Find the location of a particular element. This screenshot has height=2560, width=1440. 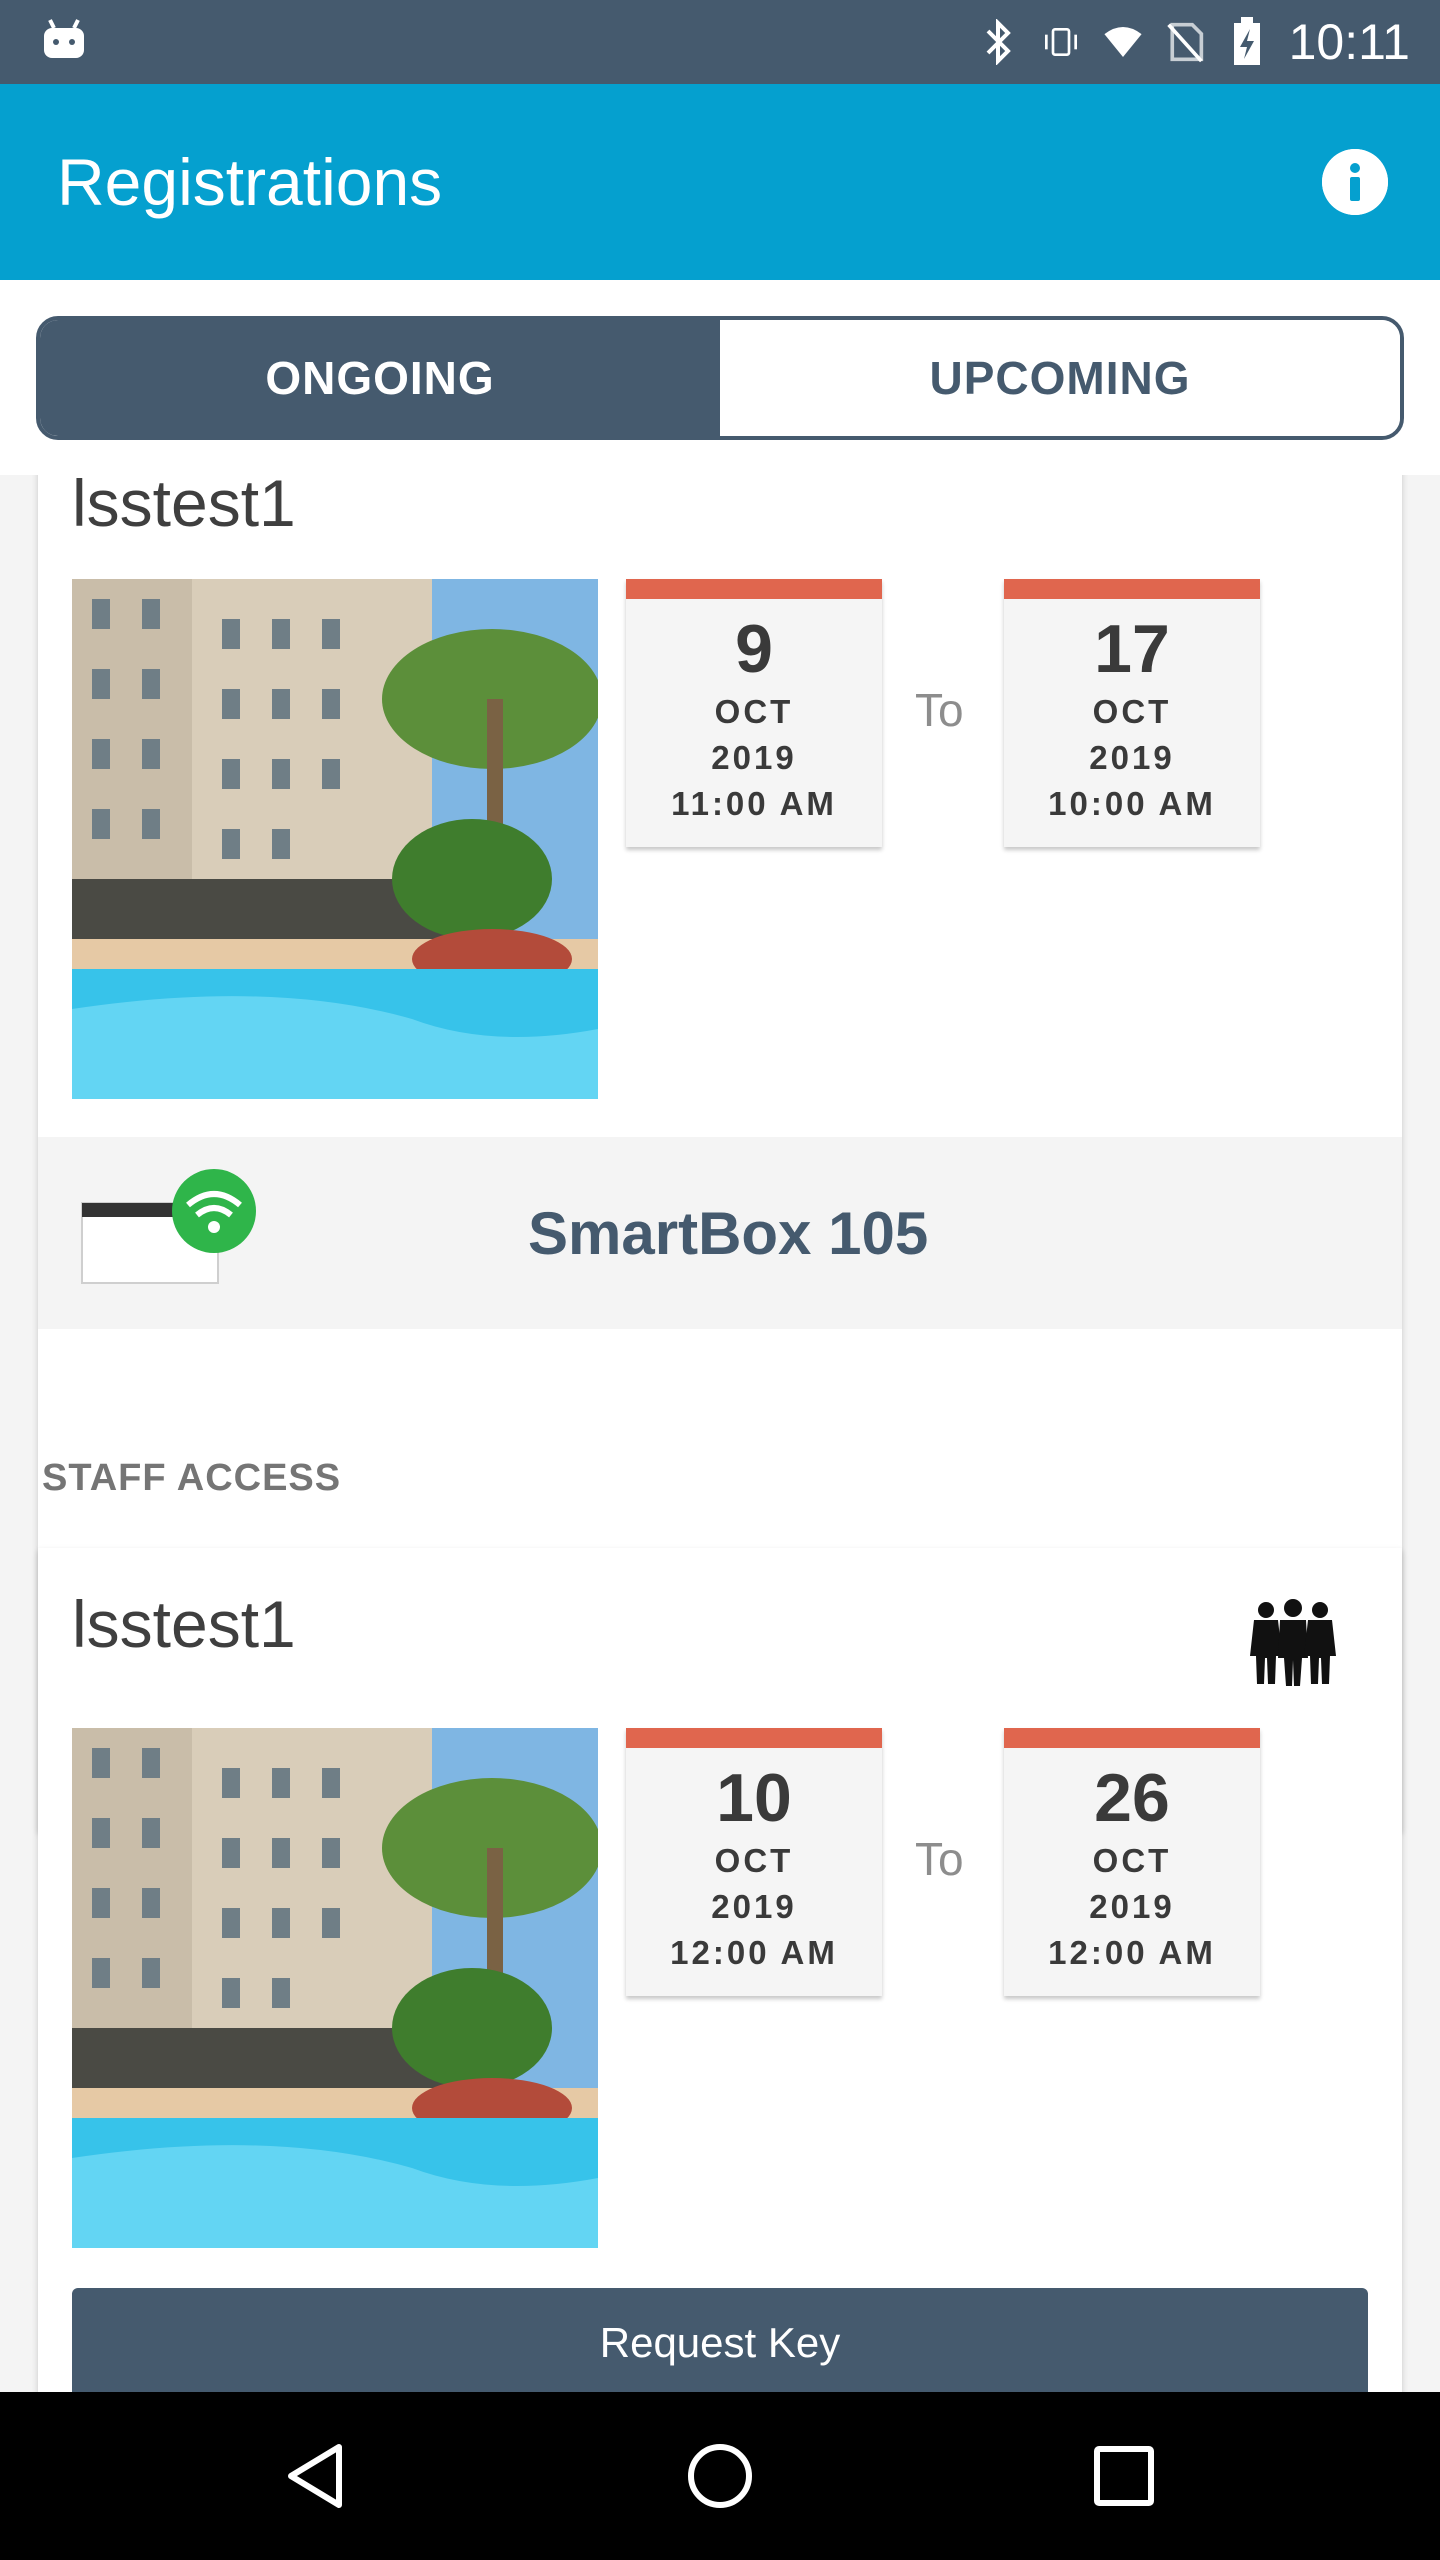

recents-icon is located at coordinates (1124, 2476).